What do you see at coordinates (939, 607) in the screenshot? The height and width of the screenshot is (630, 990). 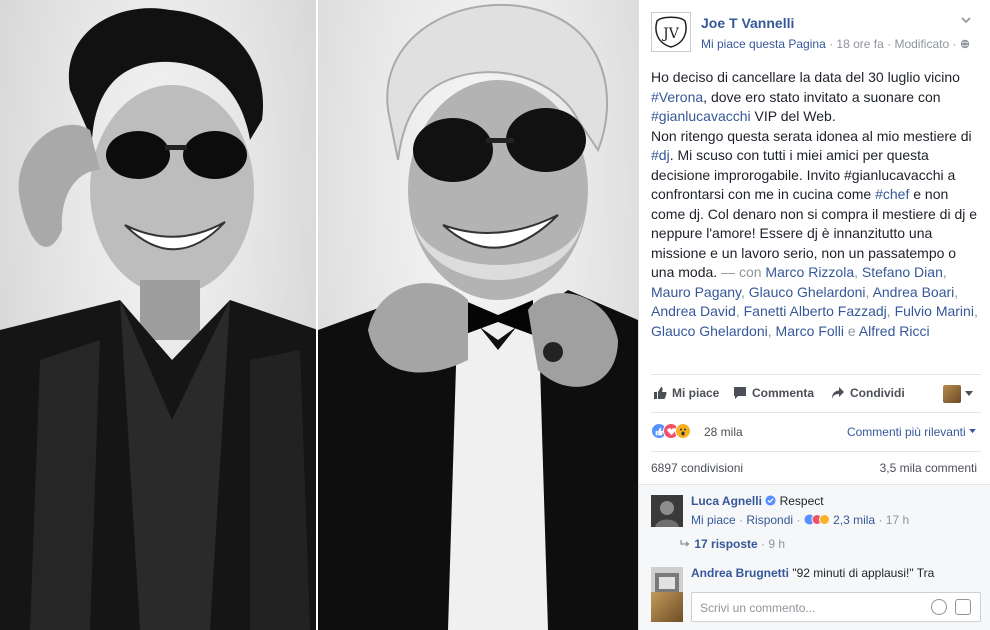 I see `emoji-icon` at bounding box center [939, 607].